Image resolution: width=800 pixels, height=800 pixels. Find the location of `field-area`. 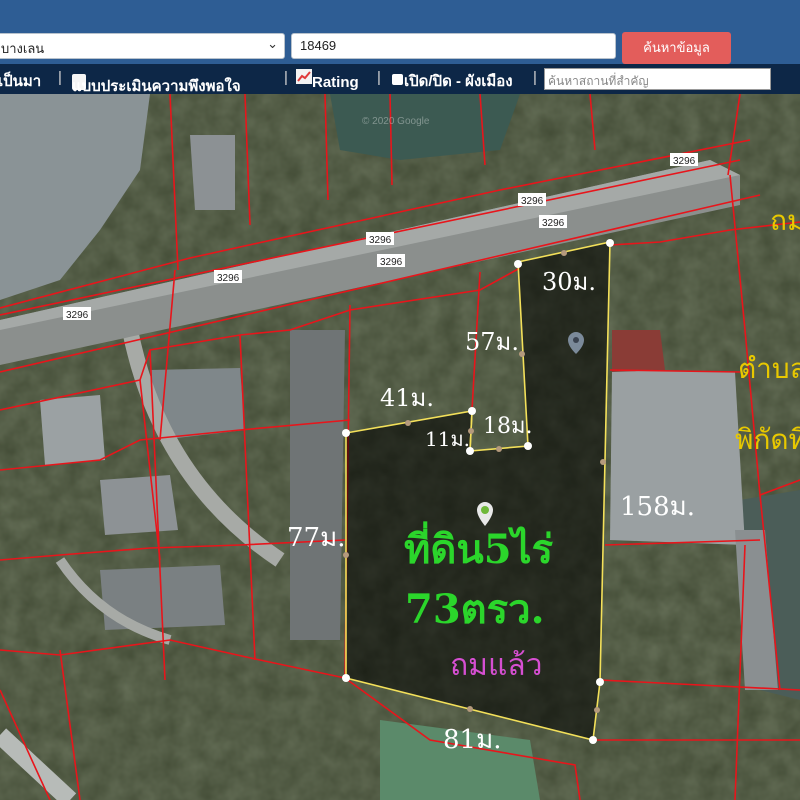

field-area is located at coordinates (425, 127).